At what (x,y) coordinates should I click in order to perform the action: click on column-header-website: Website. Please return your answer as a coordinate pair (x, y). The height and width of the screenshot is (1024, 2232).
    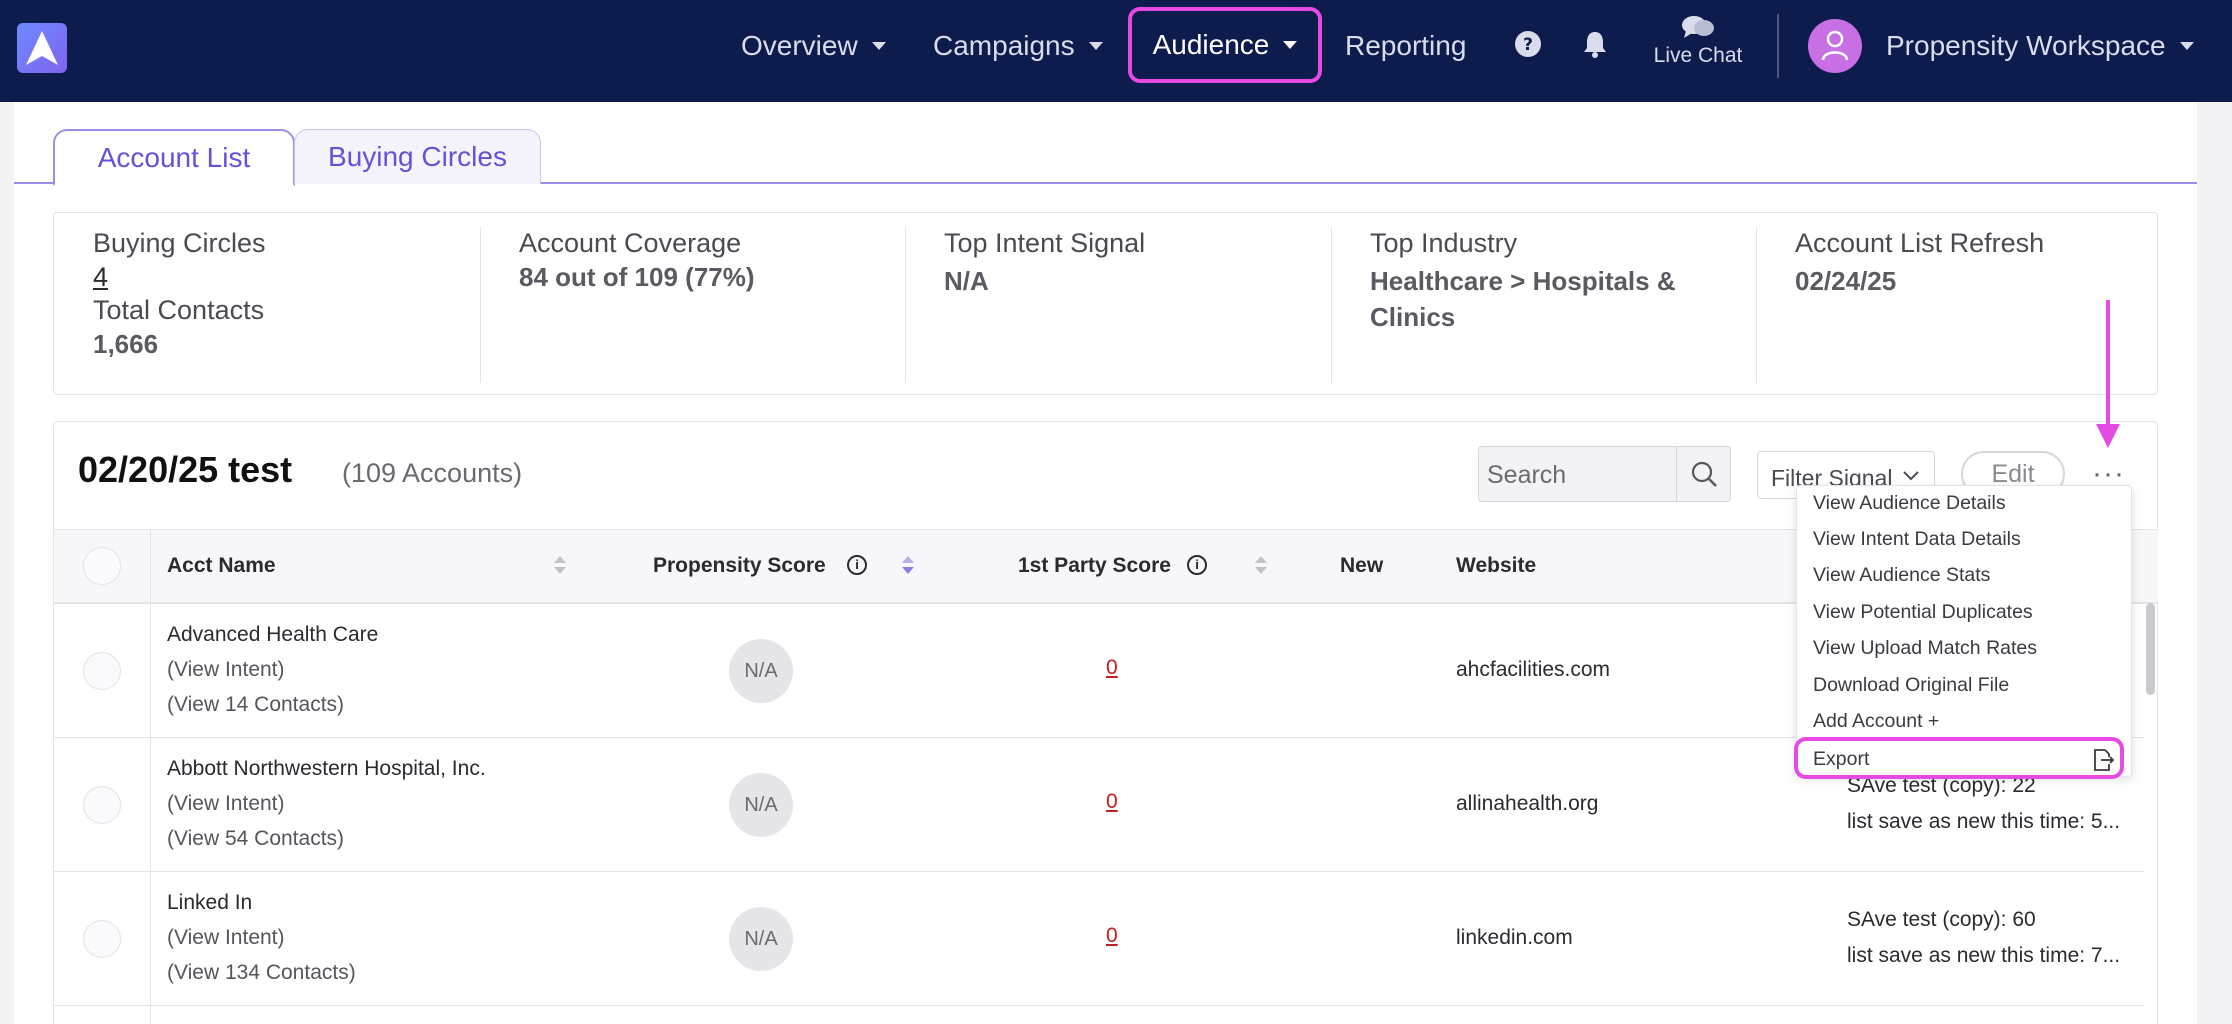
    Looking at the image, I should click on (1496, 565).